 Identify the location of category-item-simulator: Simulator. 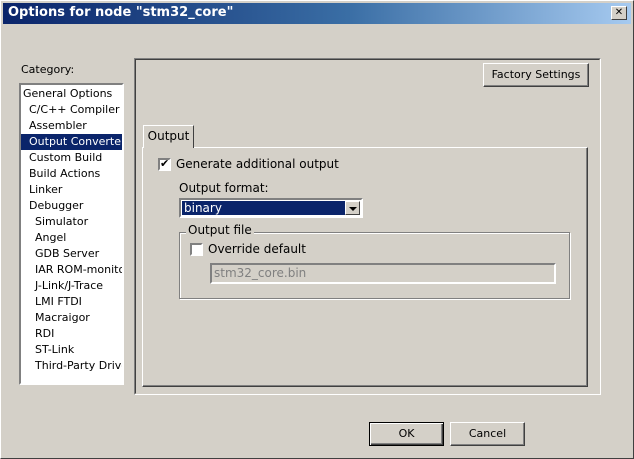
(71, 222).